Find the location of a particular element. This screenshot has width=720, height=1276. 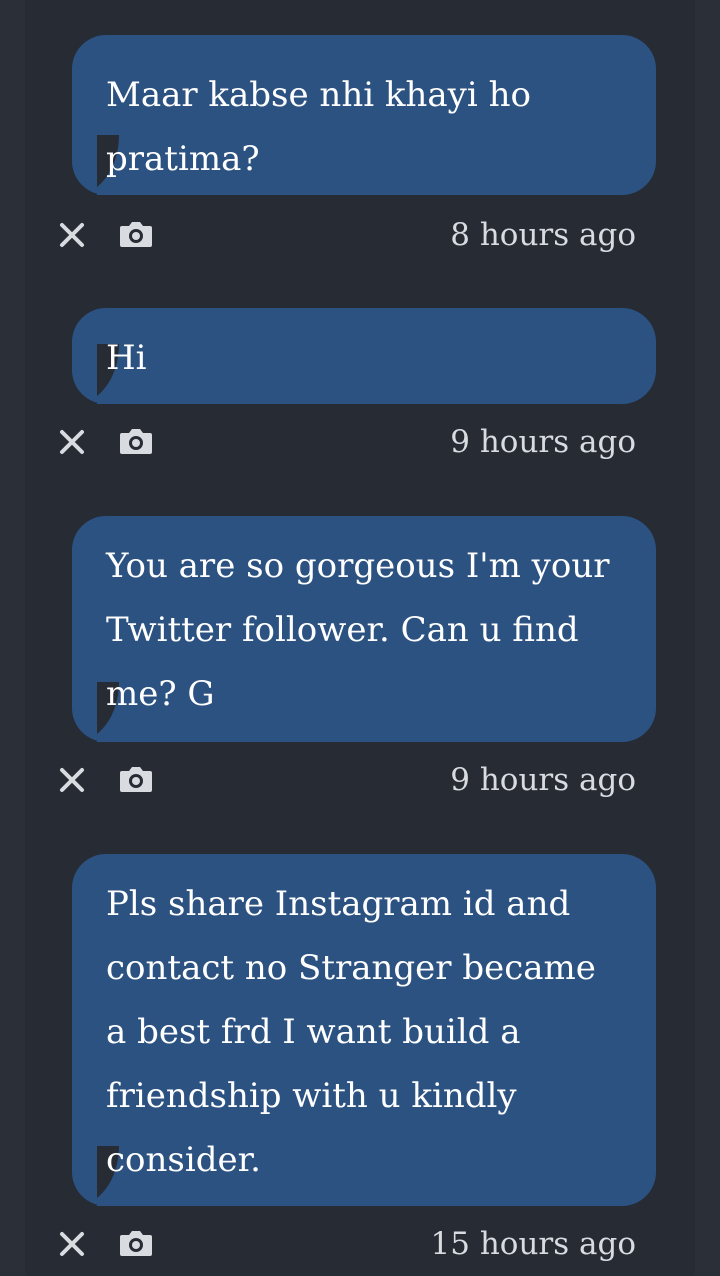

message-bubble: Maar kabse nhi khayi ho pratima? is located at coordinates (364, 115).